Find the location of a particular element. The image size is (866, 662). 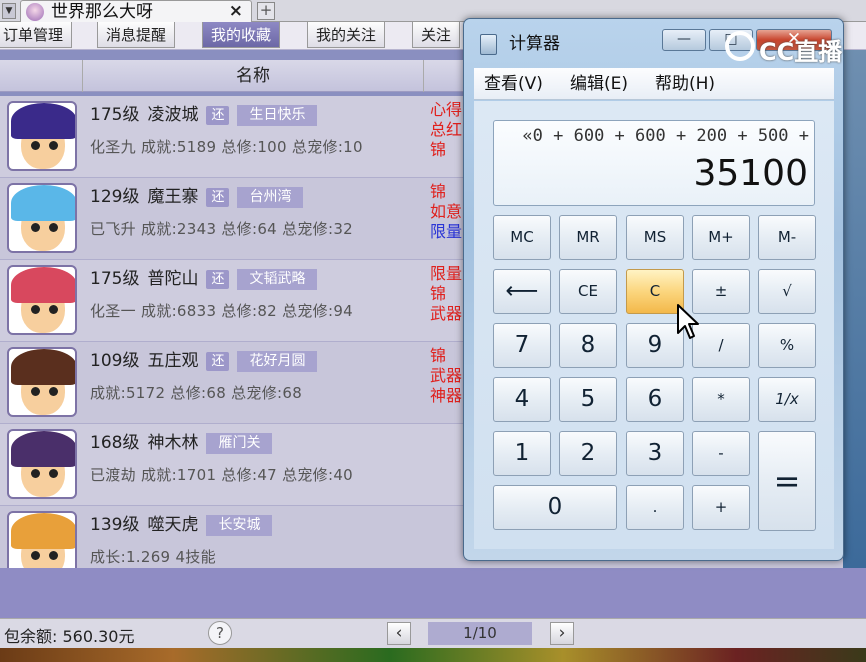

balance-text: 包余额: 560.30元 is located at coordinates (69, 636).